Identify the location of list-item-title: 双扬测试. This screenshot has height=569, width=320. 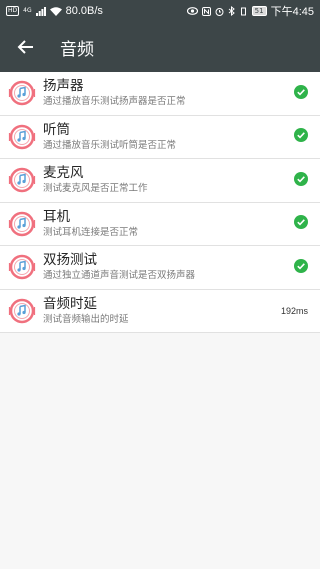
(70, 260).